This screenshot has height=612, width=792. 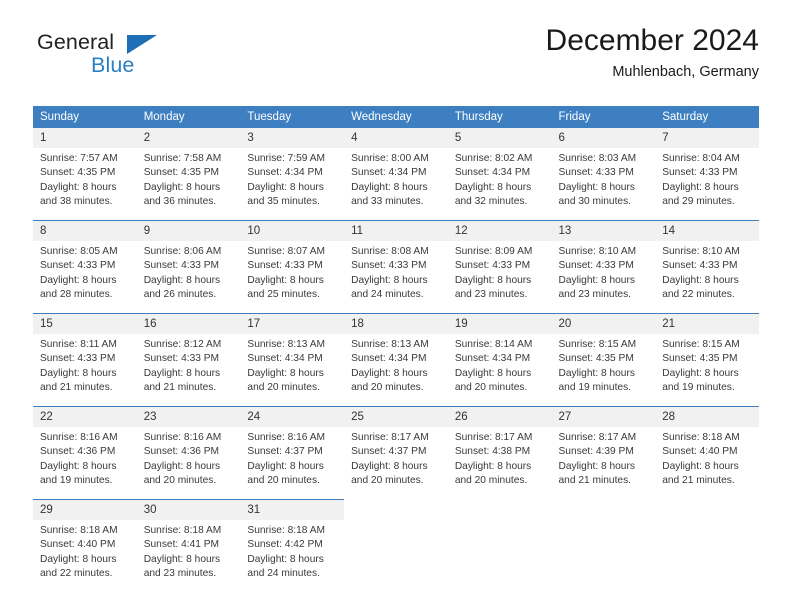 I want to click on day-number-cell: 6, so click(x=603, y=138).